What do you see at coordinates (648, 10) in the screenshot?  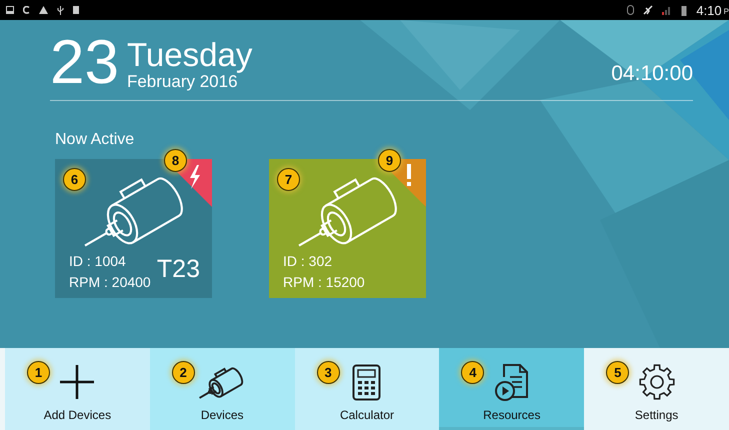 I see `mute-icon` at bounding box center [648, 10].